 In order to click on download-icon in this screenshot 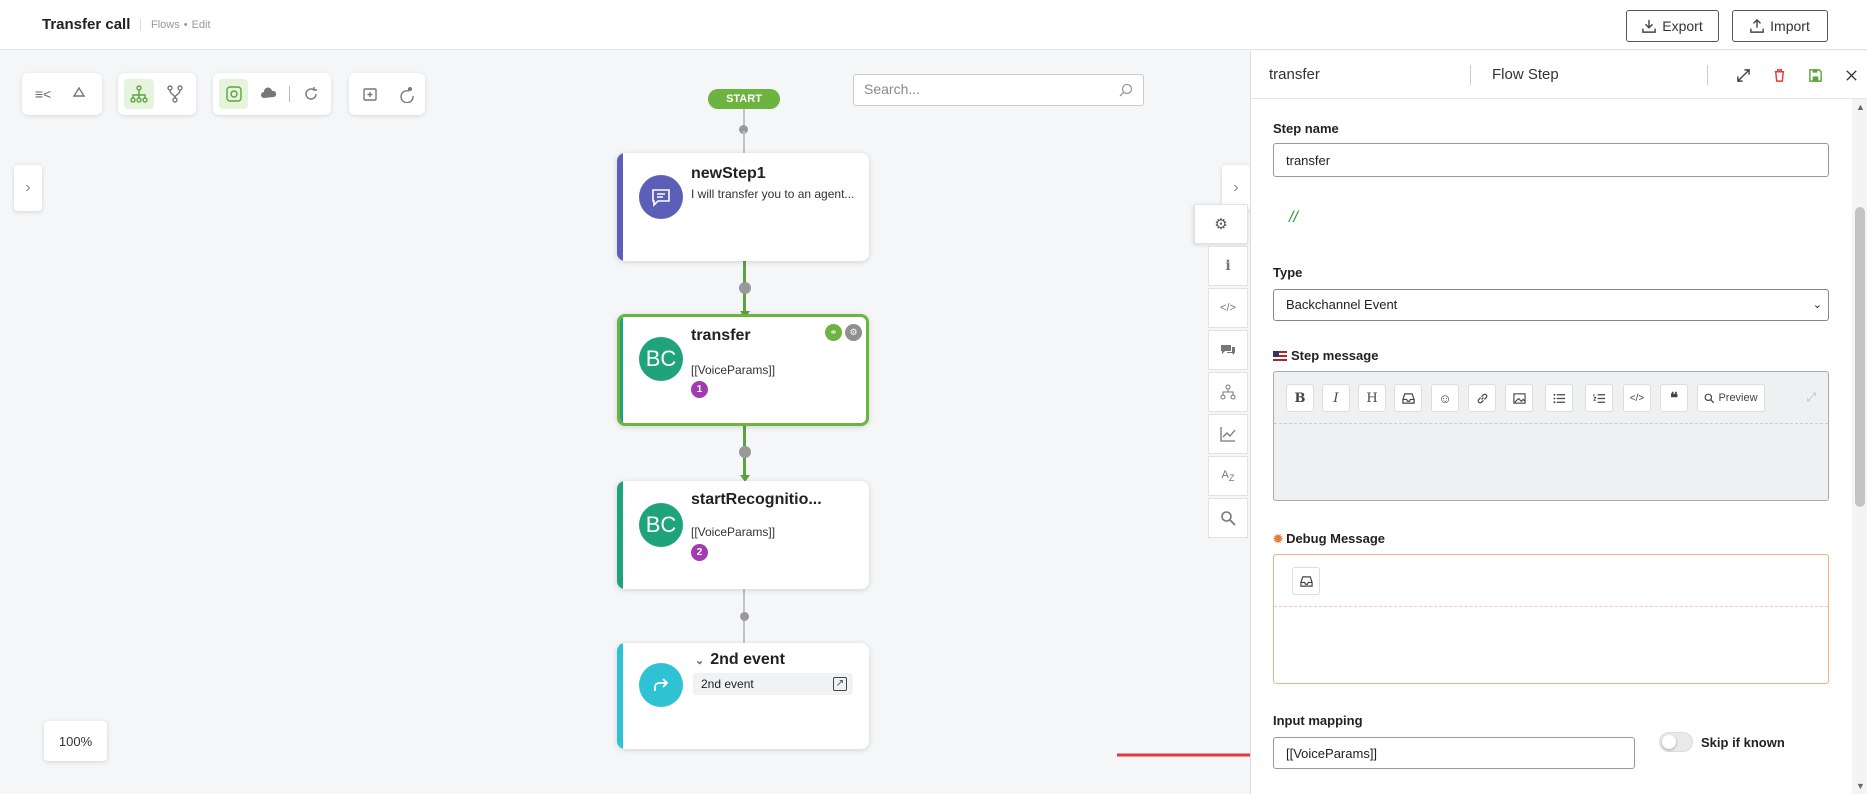, I will do `click(1649, 26)`.